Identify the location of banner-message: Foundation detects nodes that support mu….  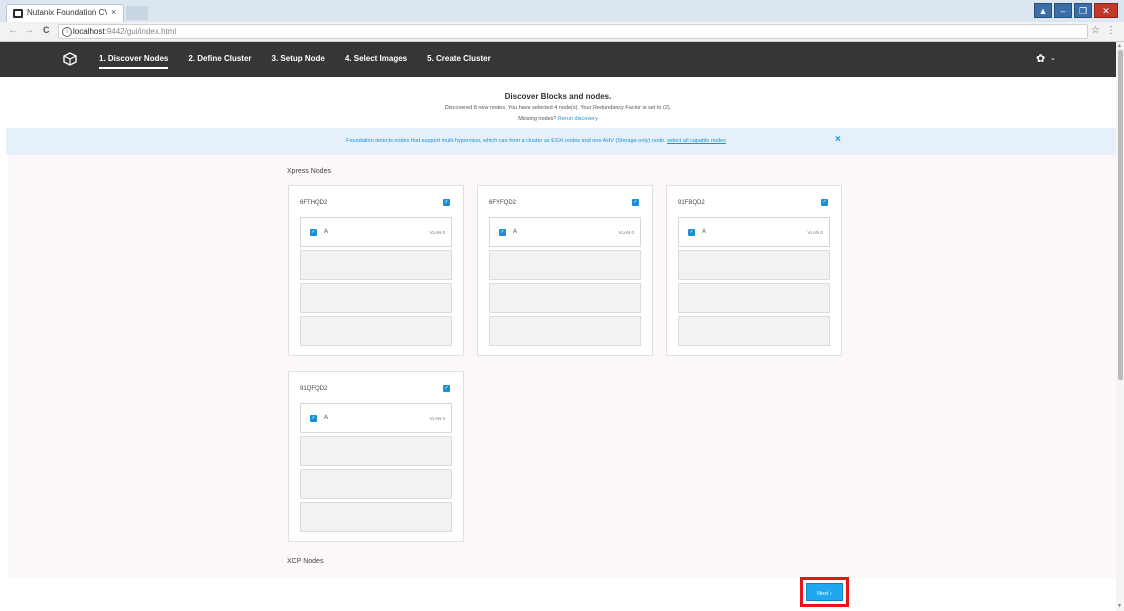
(506, 141).